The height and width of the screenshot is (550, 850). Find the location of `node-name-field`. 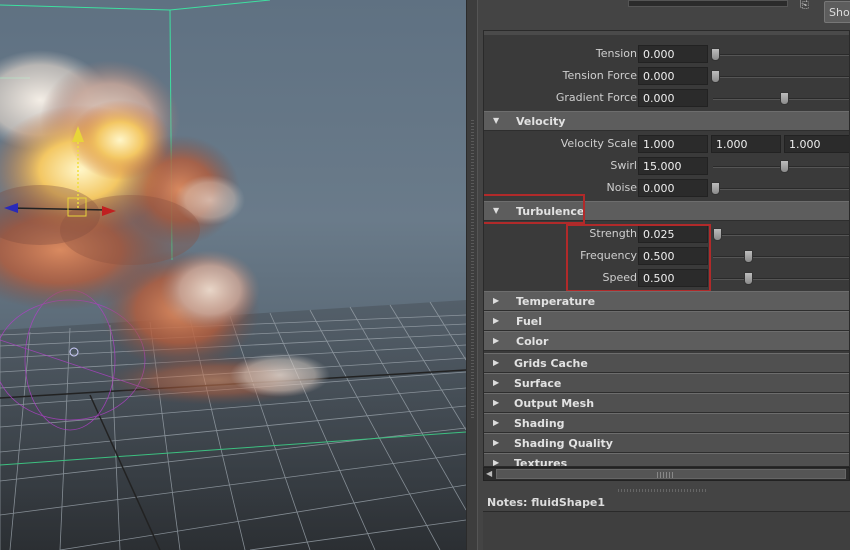

node-name-field is located at coordinates (708, 3).